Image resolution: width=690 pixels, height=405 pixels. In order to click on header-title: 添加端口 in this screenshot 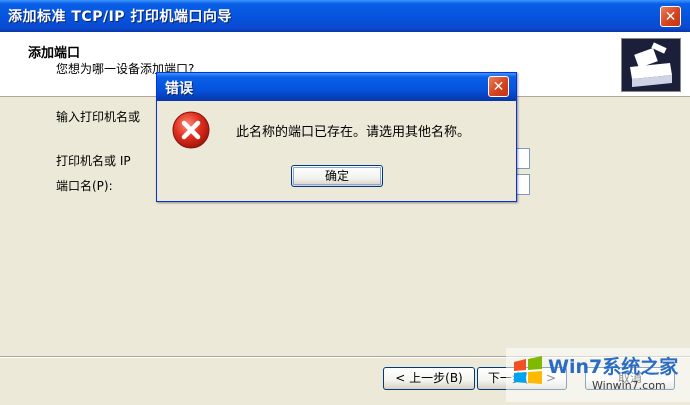, I will do `click(54, 53)`.